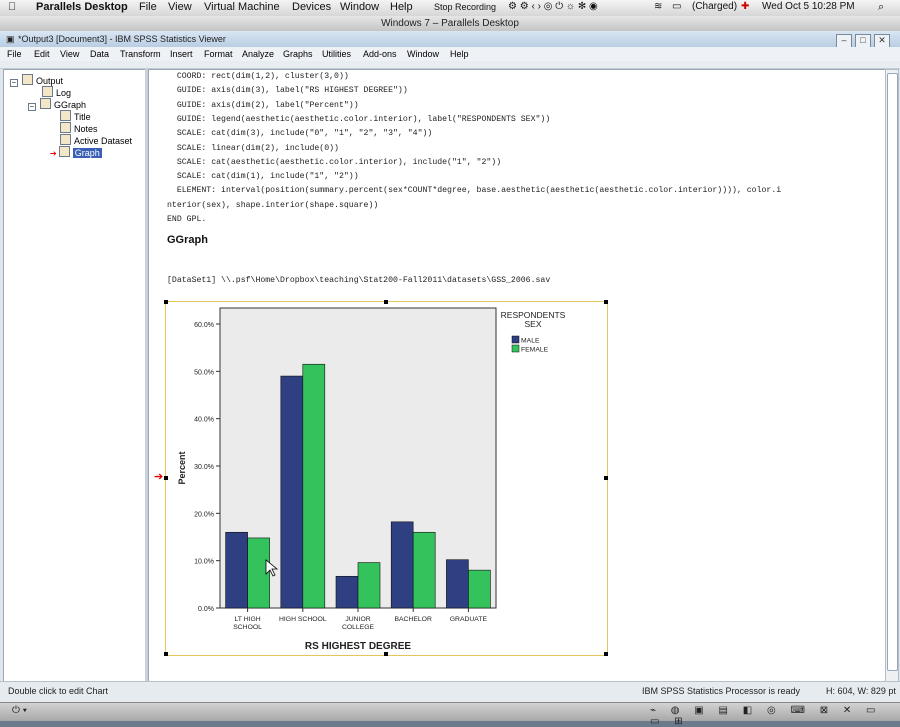  I want to click on menu-utilities: Utilities, so click(336, 54).